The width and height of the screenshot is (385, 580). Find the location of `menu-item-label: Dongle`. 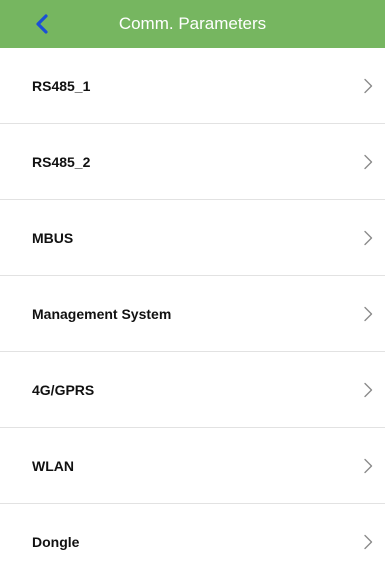

menu-item-label: Dongle is located at coordinates (56, 542).